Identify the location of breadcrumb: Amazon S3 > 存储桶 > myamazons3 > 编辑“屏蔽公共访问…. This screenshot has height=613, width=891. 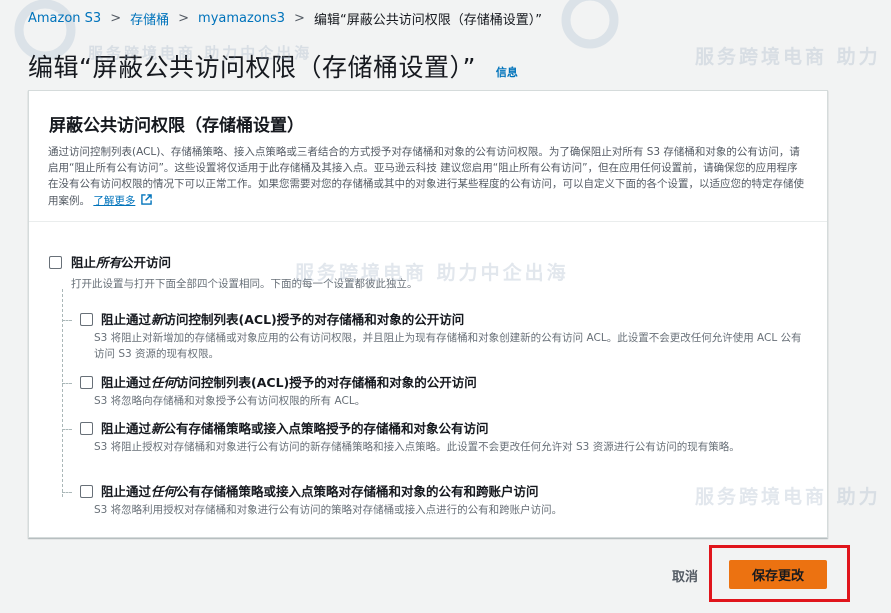
(285, 18).